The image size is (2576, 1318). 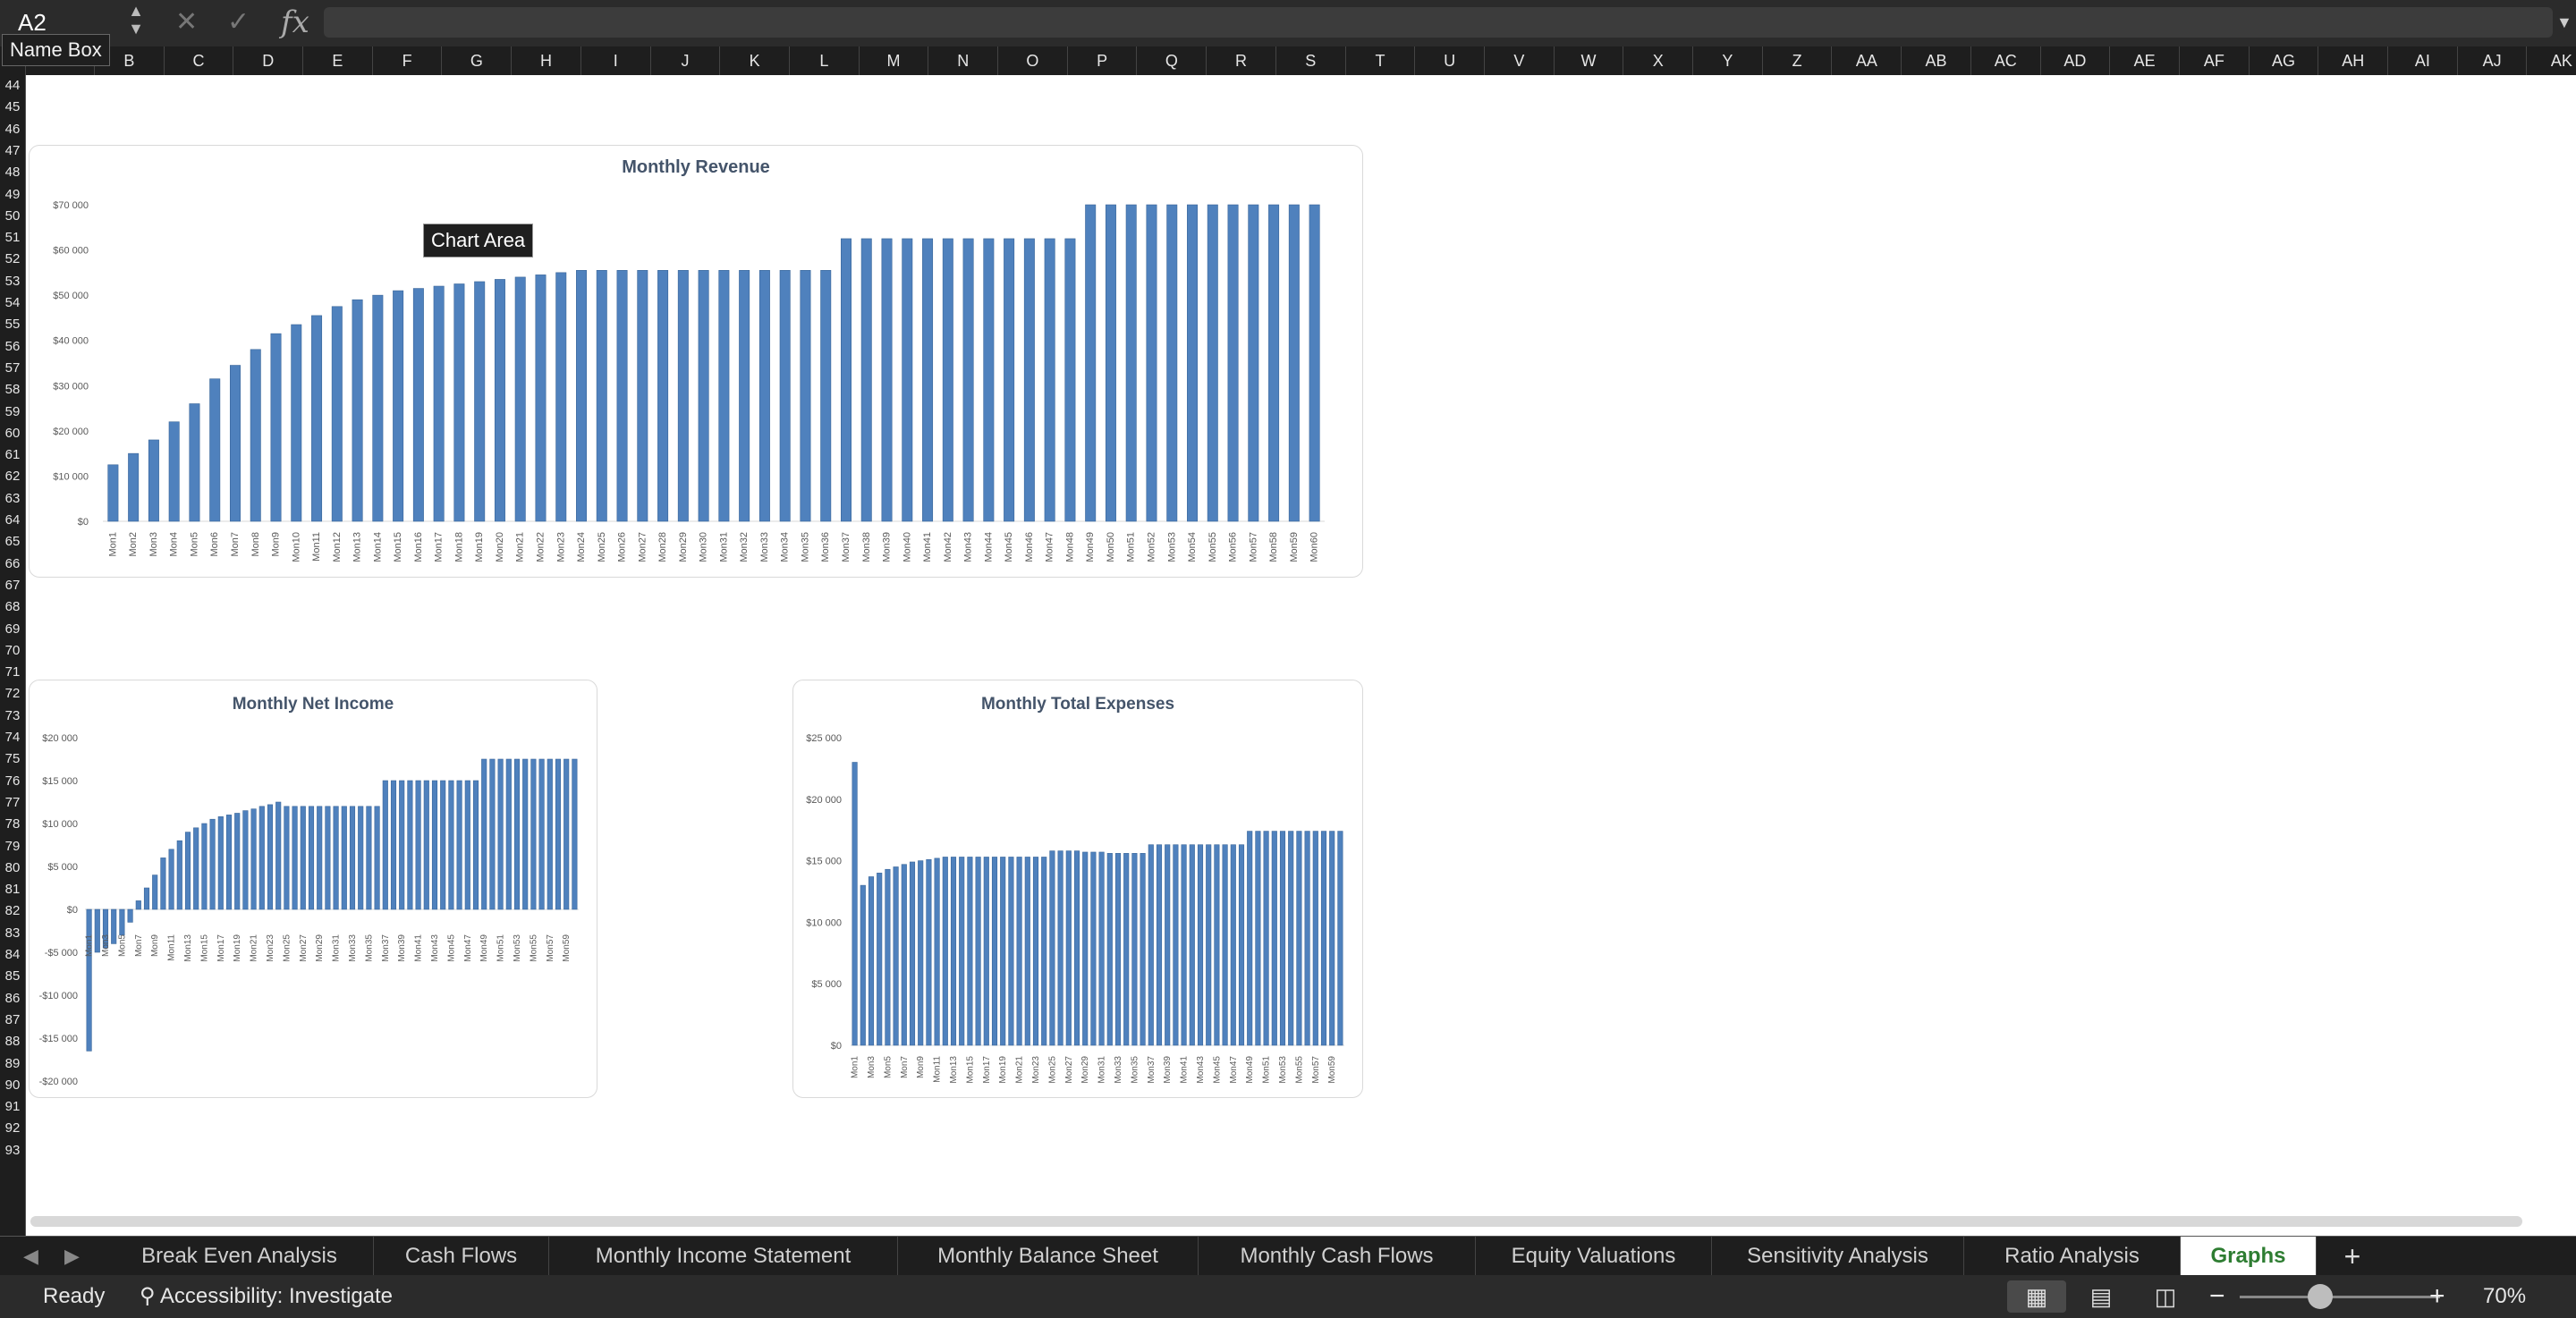 I want to click on column-header-i: I, so click(x=616, y=61).